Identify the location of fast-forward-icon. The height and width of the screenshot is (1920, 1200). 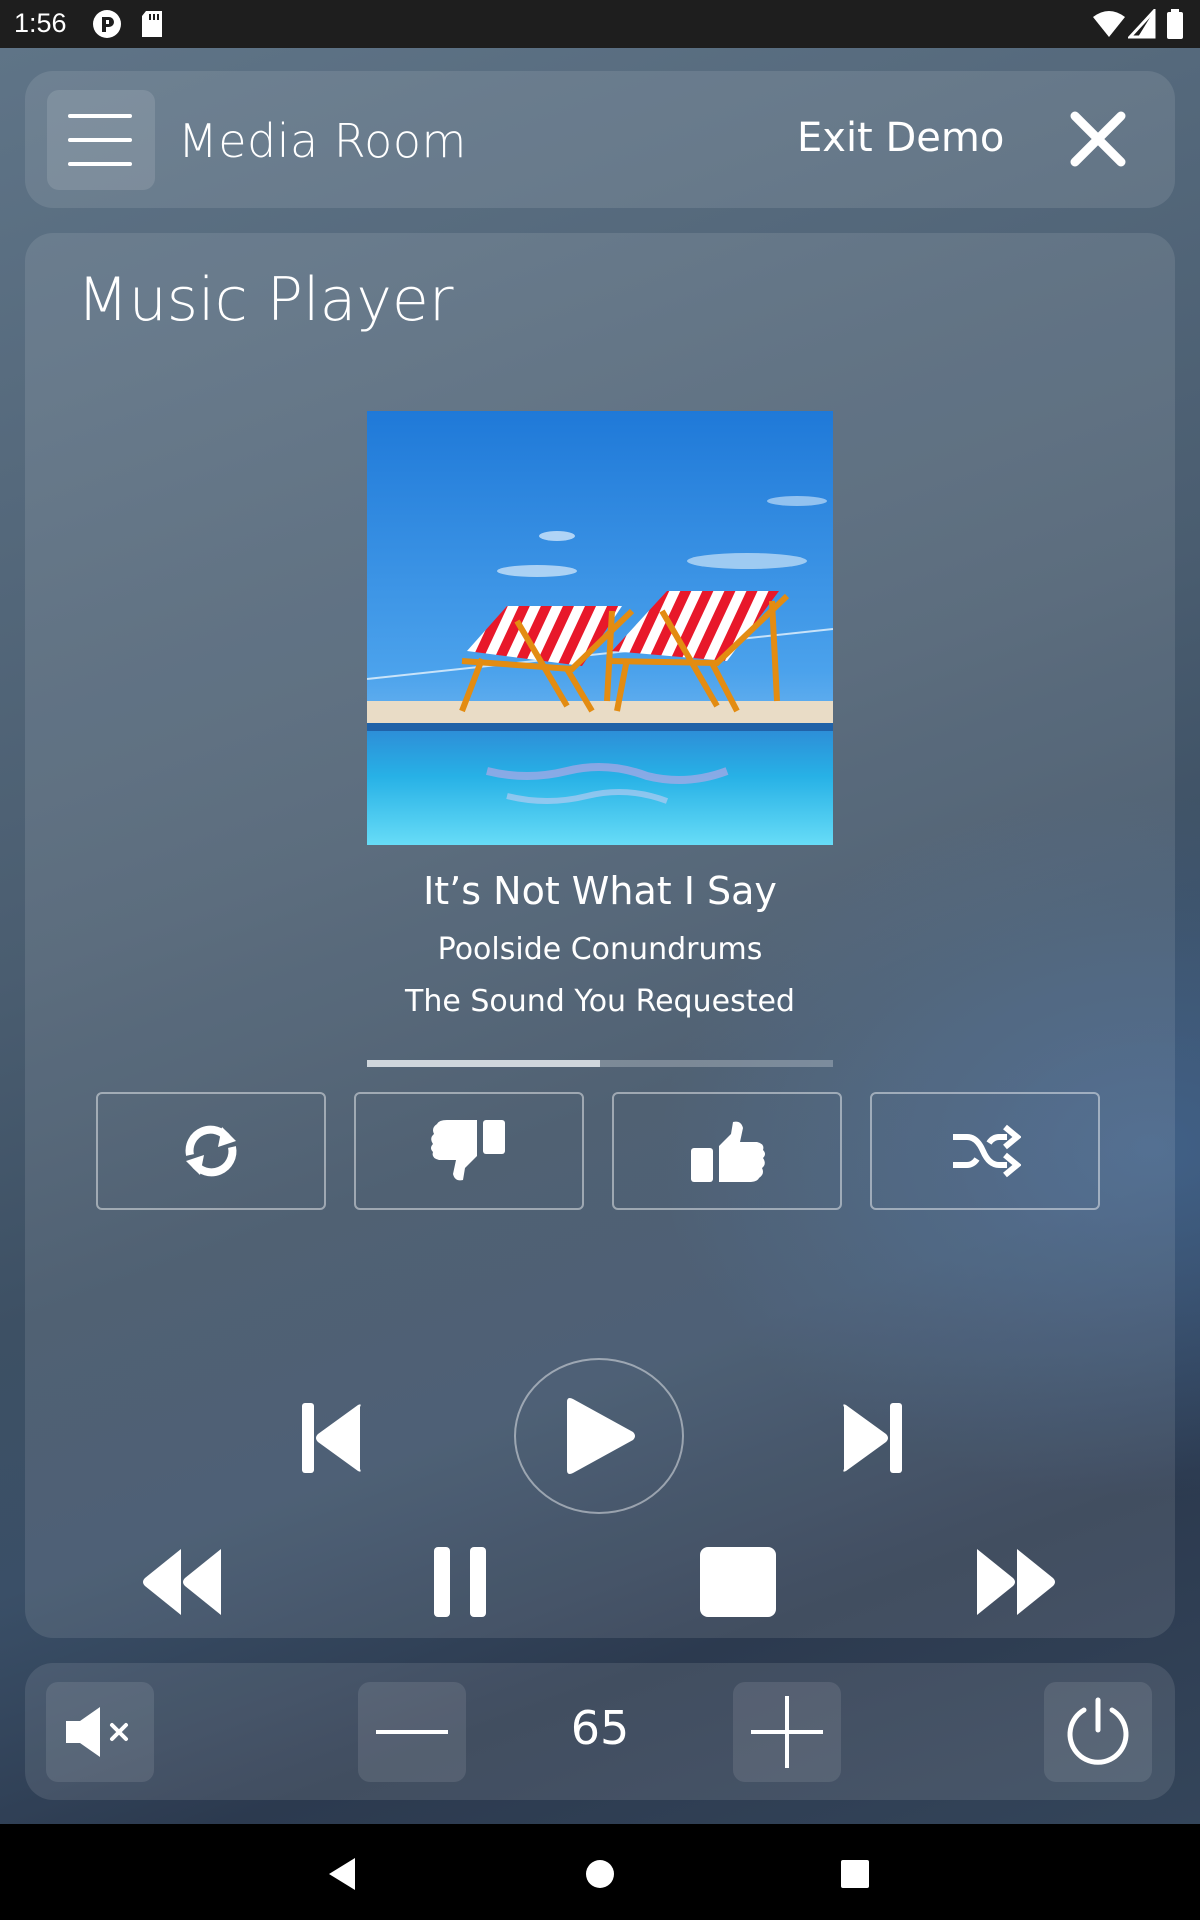
(1016, 1582).